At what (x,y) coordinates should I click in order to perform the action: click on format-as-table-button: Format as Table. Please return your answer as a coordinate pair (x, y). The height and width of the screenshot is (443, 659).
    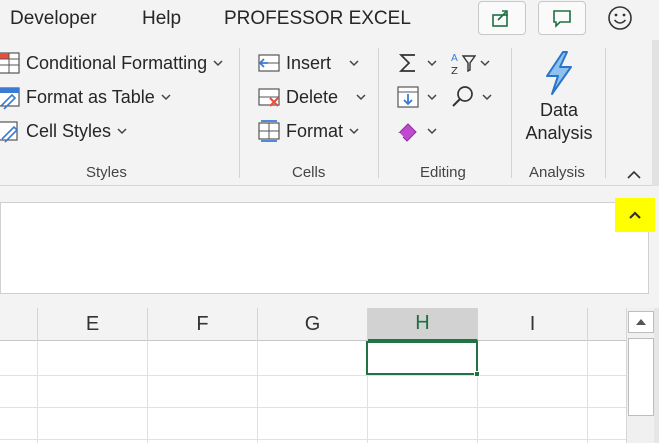
    Looking at the image, I should click on (85, 97).